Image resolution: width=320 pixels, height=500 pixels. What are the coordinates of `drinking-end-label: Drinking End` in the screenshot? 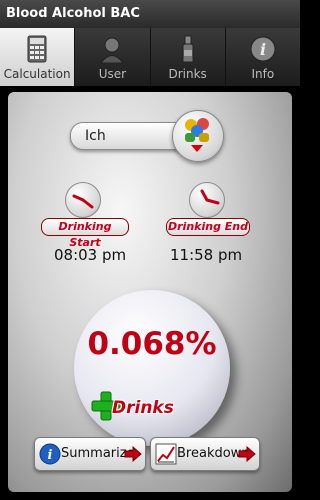 It's located at (208, 227).